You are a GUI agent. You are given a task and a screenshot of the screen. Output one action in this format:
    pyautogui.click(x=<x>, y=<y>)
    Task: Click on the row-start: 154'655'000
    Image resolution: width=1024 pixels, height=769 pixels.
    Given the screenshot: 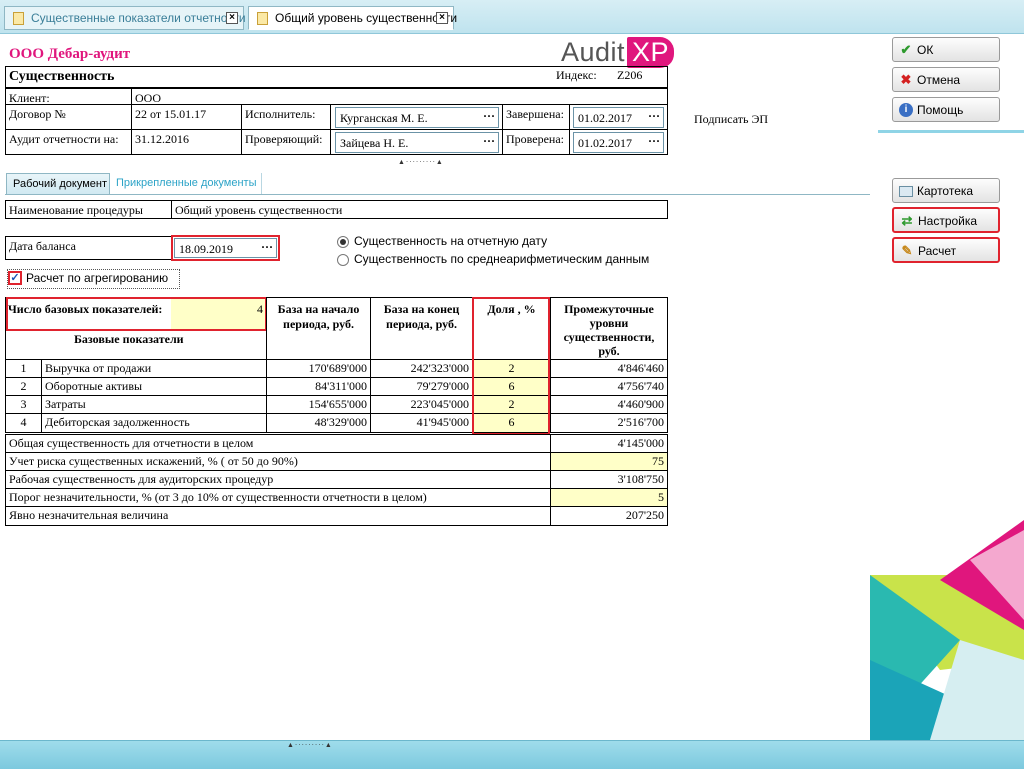 What is the action you would take?
    pyautogui.click(x=318, y=404)
    